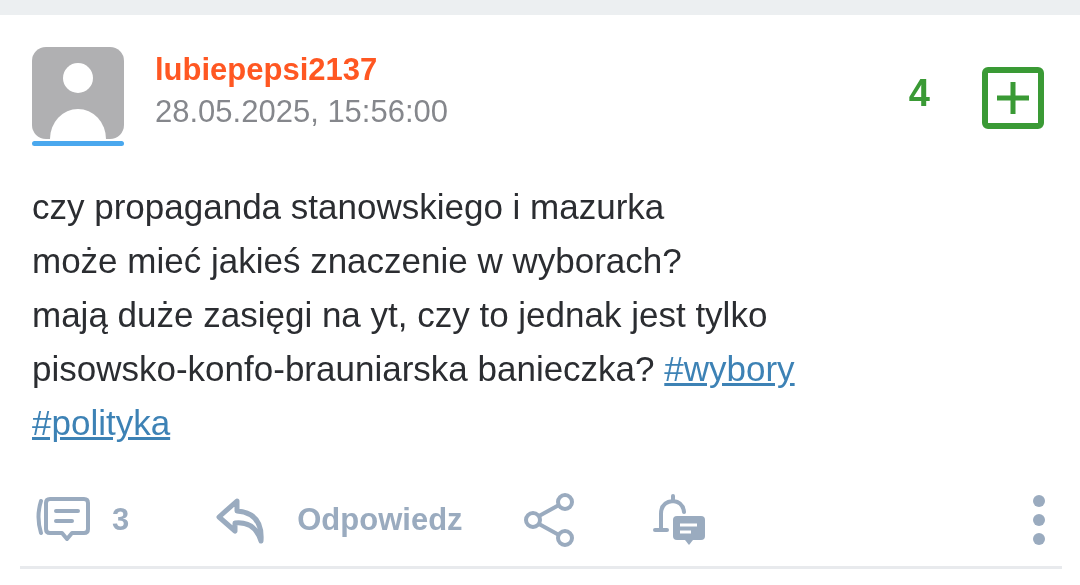 This screenshot has width=1080, height=585. I want to click on upvote-button, so click(1013, 98).